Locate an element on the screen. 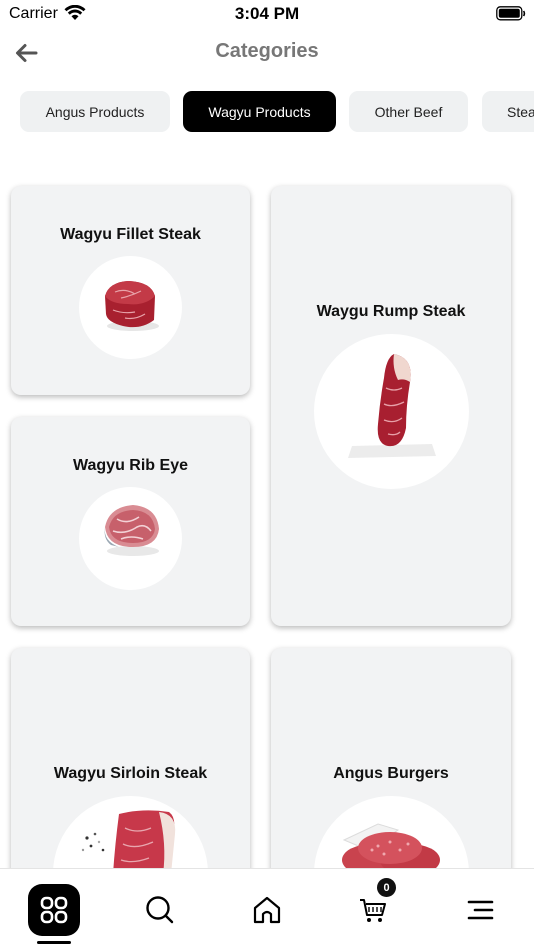 The width and height of the screenshot is (534, 950). rump-steak-image is located at coordinates (392, 406).